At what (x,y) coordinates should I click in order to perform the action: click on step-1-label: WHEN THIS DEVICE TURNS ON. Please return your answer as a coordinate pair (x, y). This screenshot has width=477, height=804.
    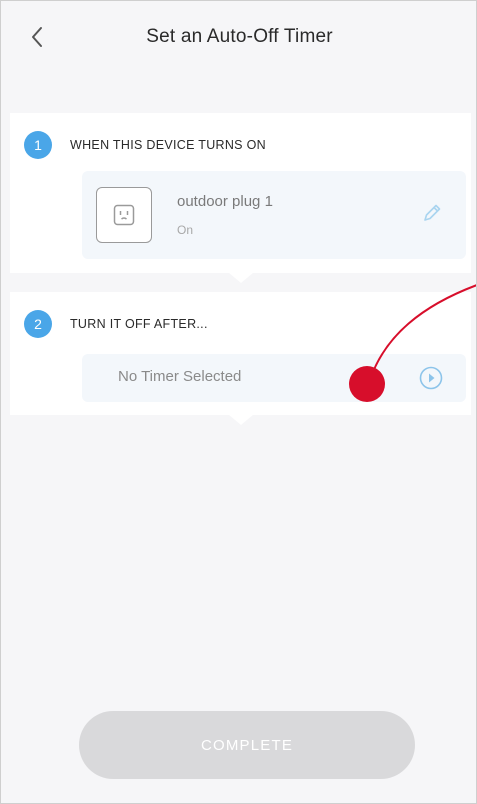
    Looking at the image, I should click on (168, 145).